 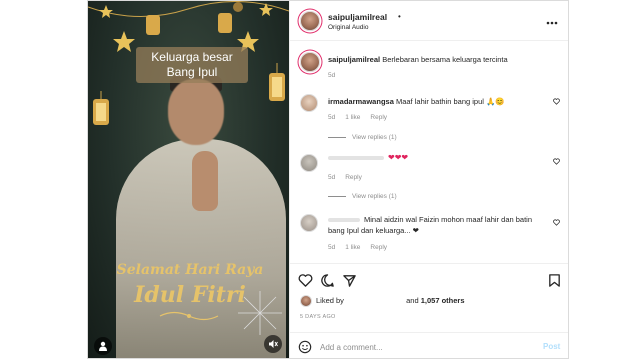 What do you see at coordinates (373, 230) in the screenshot?
I see `comment-text-line2-text: bang Ipul dan keluarga... ❤` at bounding box center [373, 230].